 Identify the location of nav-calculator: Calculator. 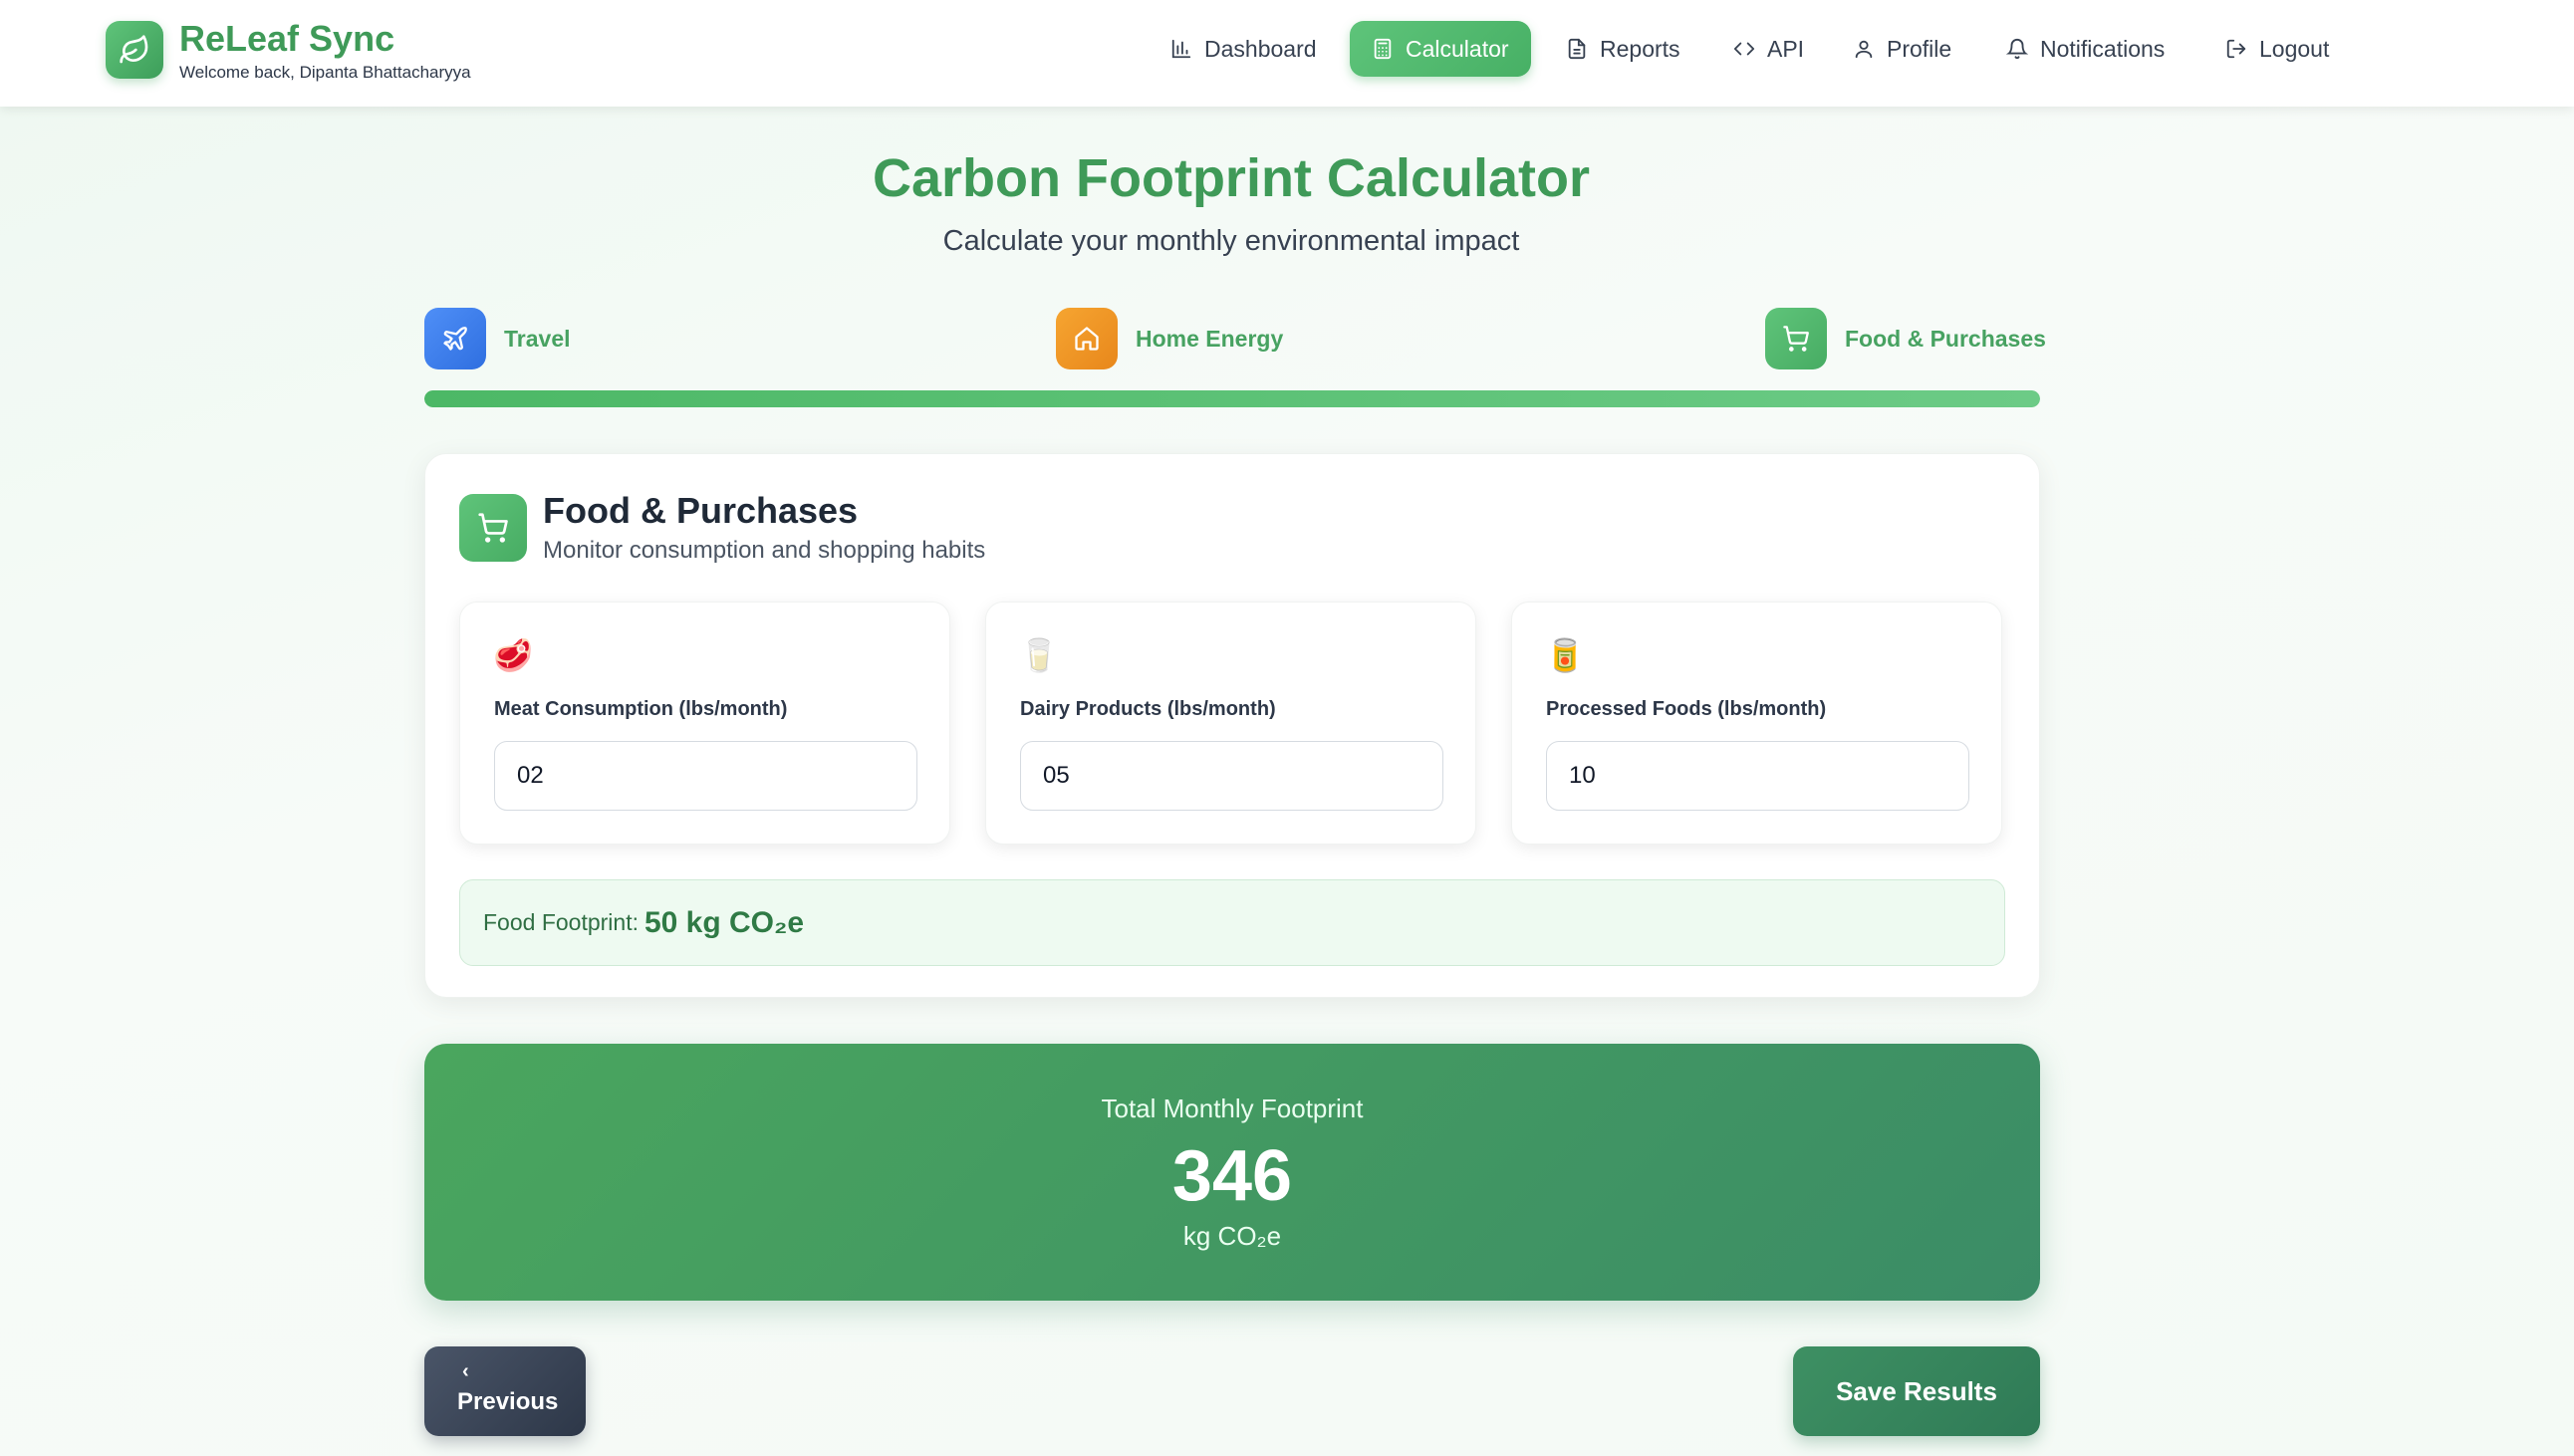
(1440, 49).